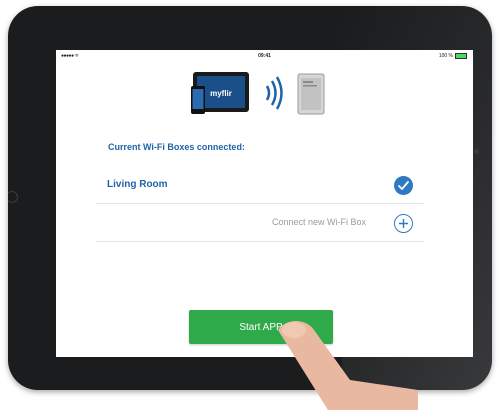  I want to click on device-name: Living Room, so click(137, 184).